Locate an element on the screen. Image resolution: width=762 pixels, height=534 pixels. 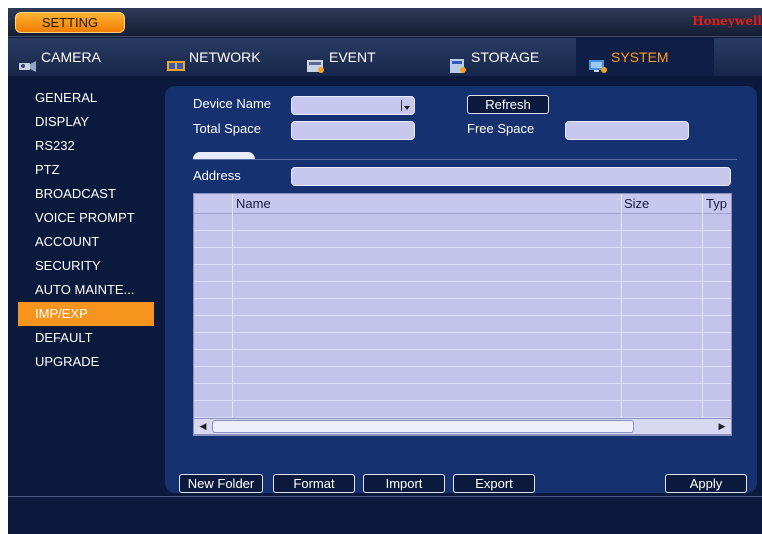
divider is located at coordinates (465, 159).